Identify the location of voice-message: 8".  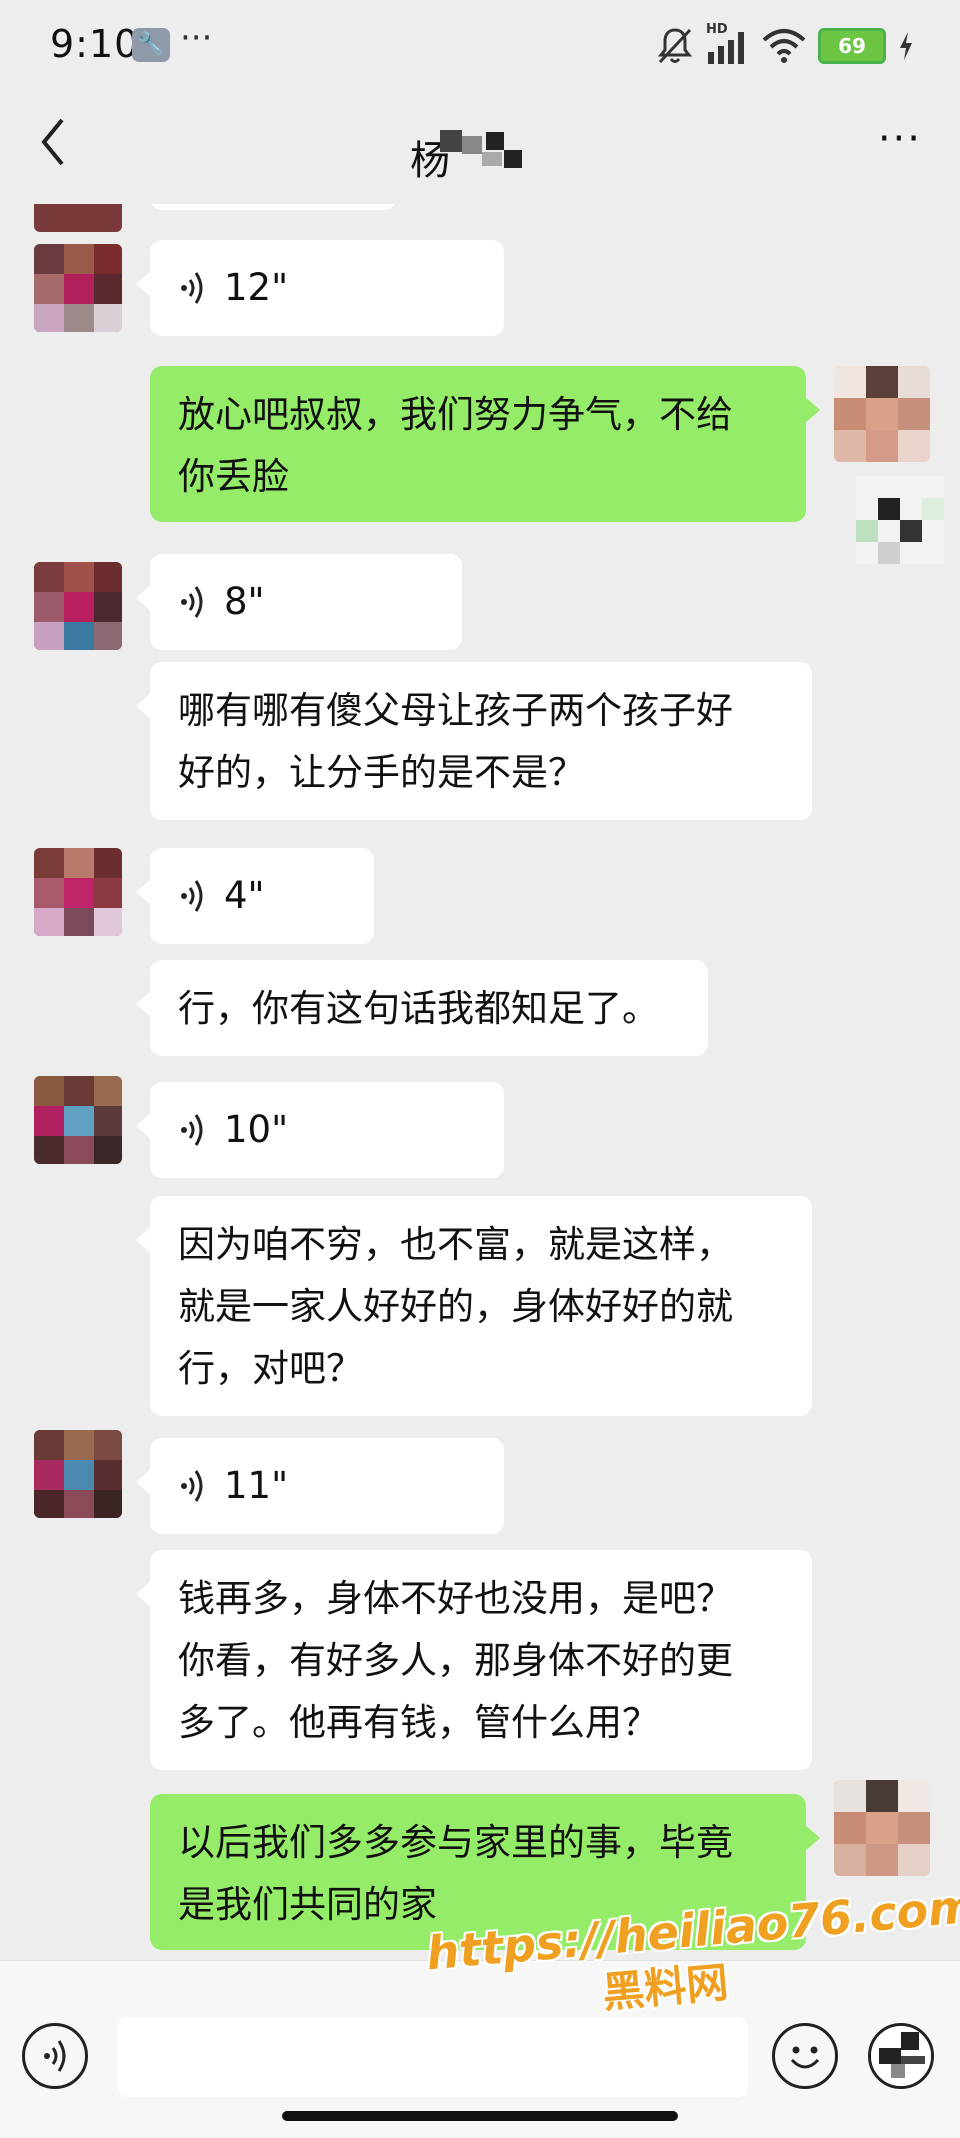
(299, 602).